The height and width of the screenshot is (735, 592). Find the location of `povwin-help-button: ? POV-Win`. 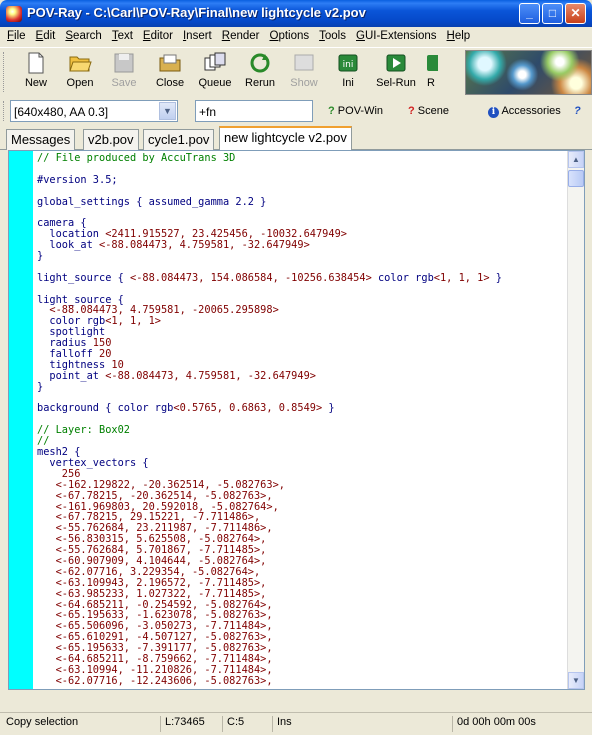

povwin-help-button: ? POV-Win is located at coordinates (355, 111).